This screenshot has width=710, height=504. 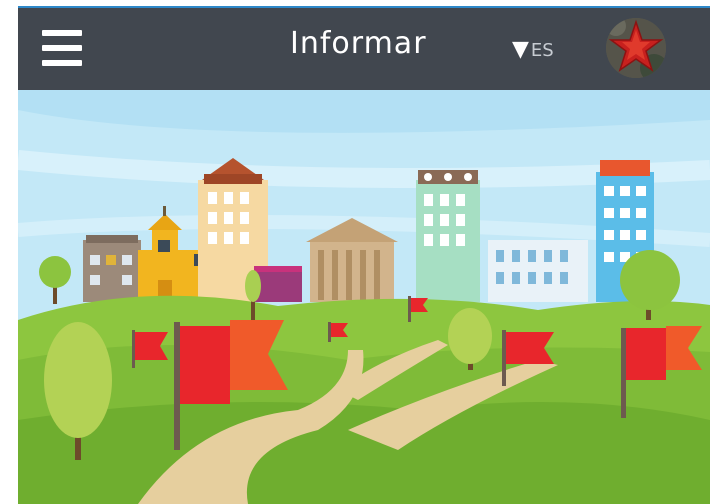 I want to click on starfish-icon, so click(x=636, y=48).